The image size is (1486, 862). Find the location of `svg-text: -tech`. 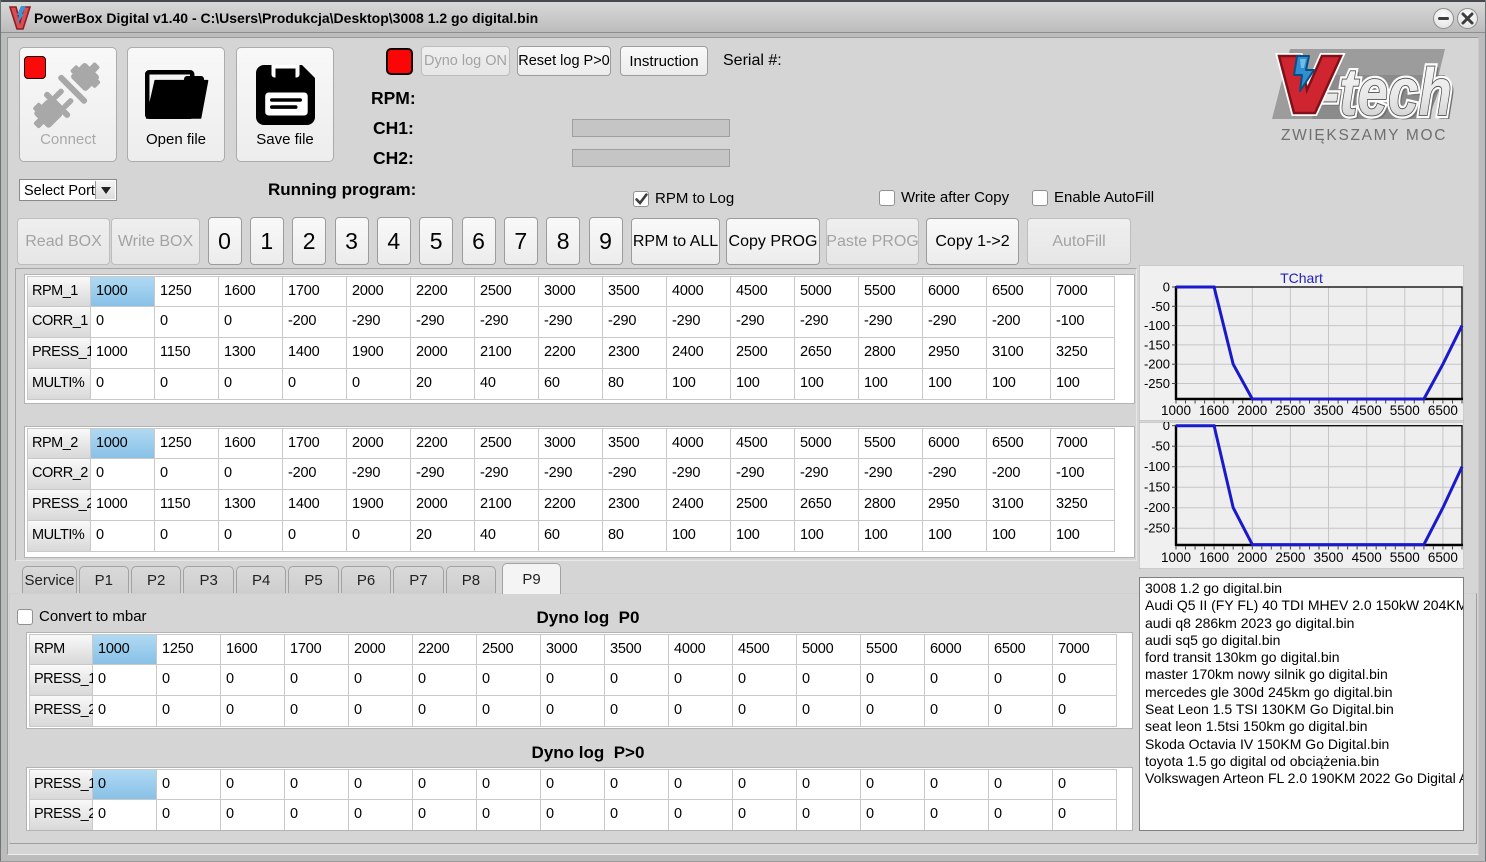

svg-text: -tech is located at coordinates (1386, 92).